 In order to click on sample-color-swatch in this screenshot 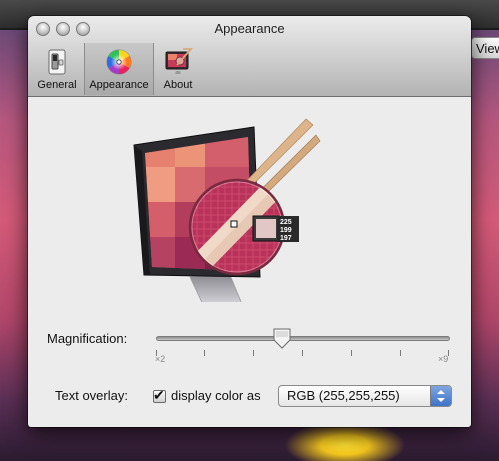, I will do `click(266, 228)`.